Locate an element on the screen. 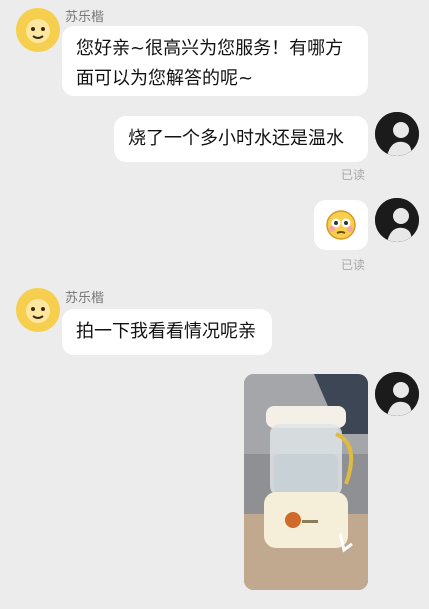 This screenshot has height=609, width=429. image-message is located at coordinates (306, 482).